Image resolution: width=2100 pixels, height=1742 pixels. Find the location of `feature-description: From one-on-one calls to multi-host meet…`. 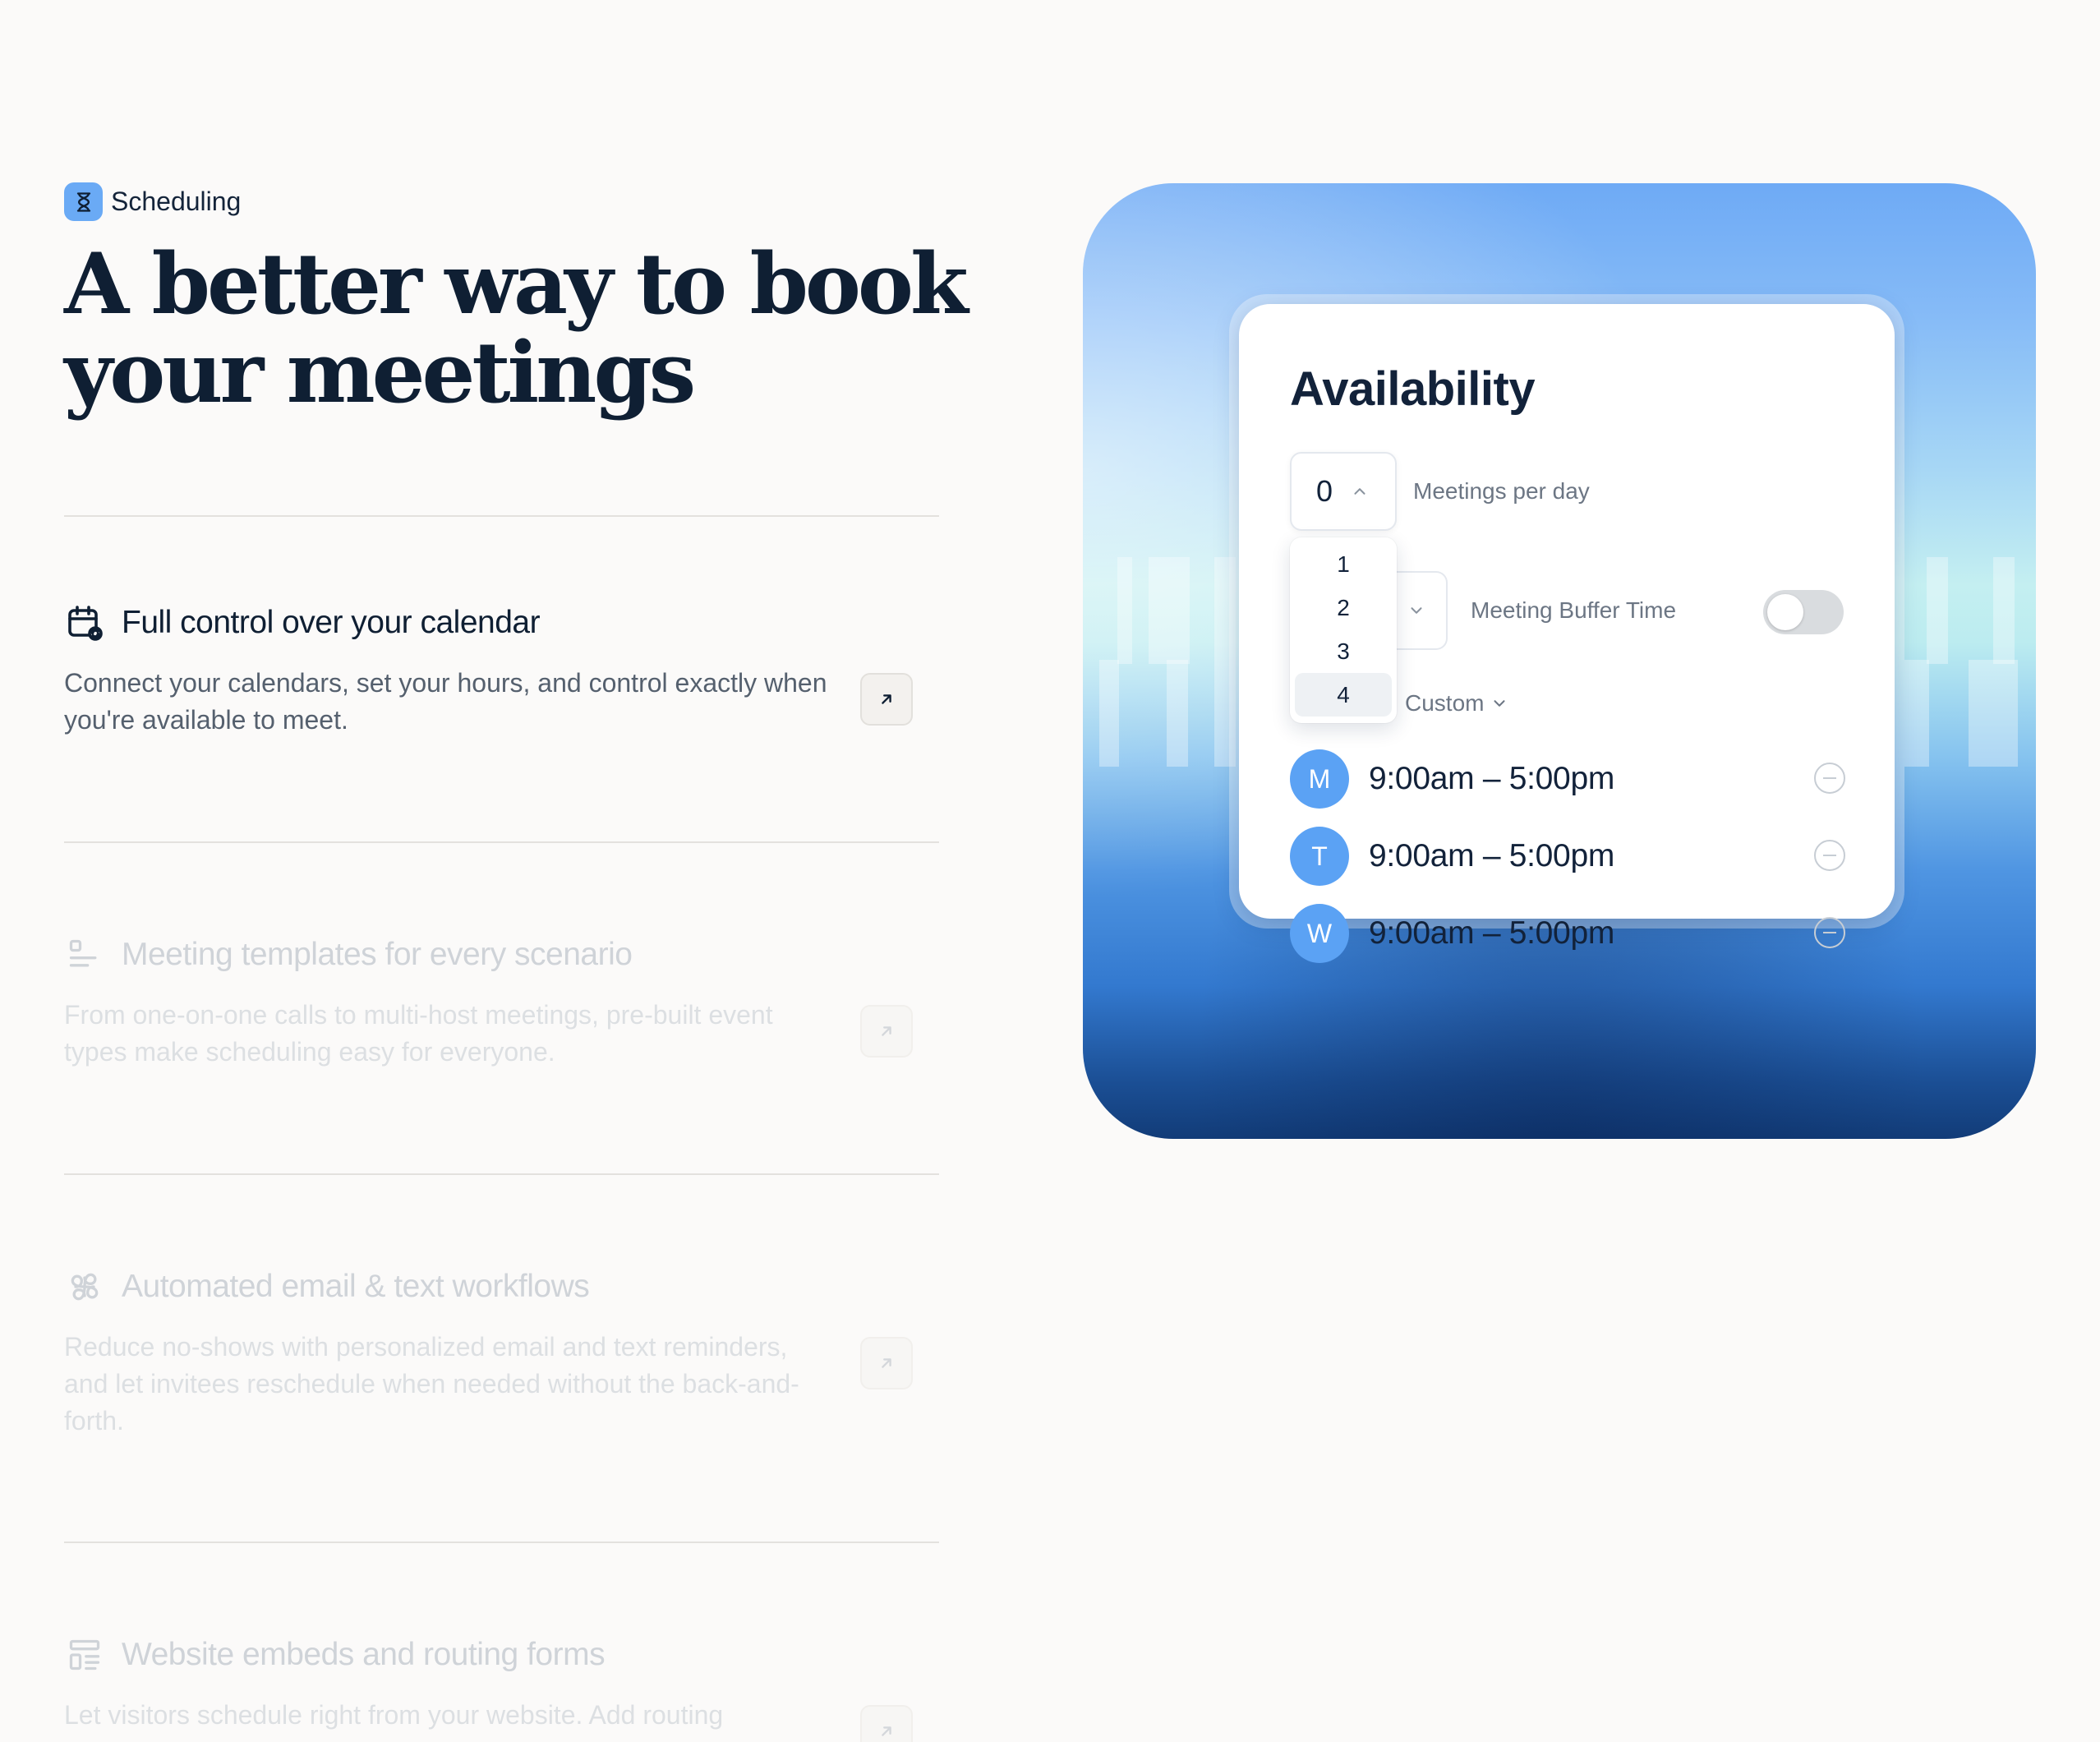

feature-description: From one-on-one calls to multi-host meet… is located at coordinates (418, 1033).